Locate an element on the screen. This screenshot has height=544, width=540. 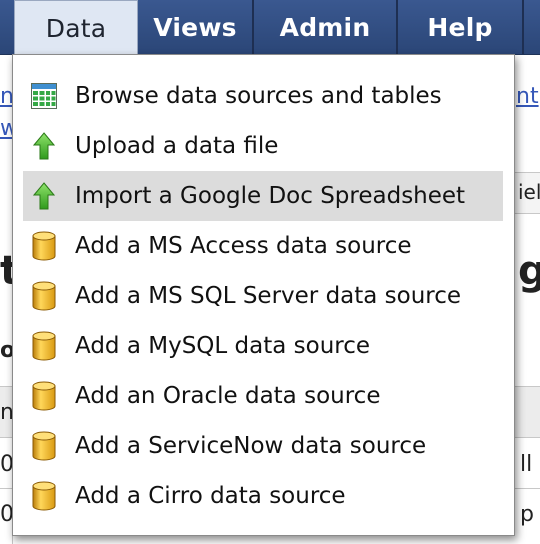
tab-admin: Admin is located at coordinates (326, 27).